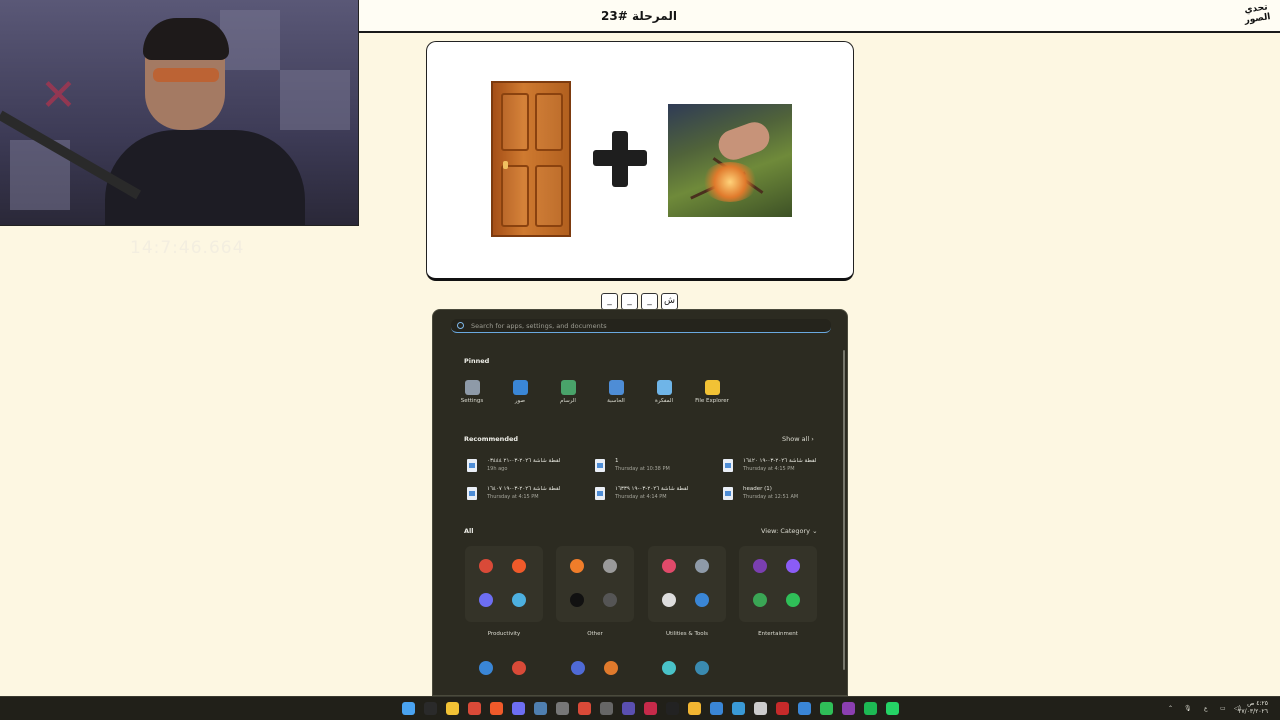 Image resolution: width=1280 pixels, height=720 pixels. Describe the element at coordinates (539, 326) in the screenshot. I see `search-placeholder: Search for apps, settings, and documents` at that location.